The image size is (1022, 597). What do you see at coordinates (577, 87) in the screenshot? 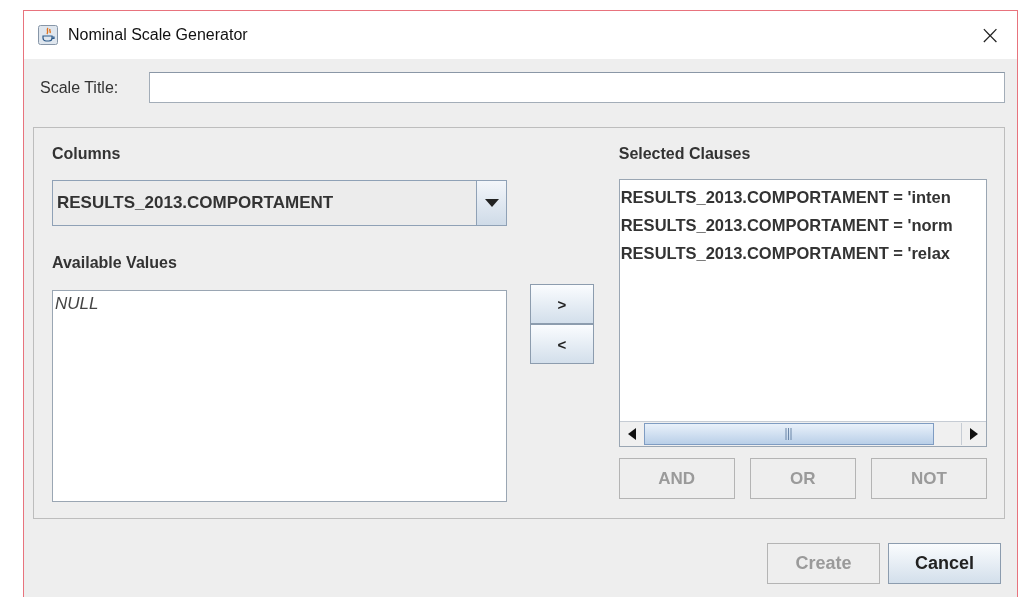
I see `scale-title-field` at bounding box center [577, 87].